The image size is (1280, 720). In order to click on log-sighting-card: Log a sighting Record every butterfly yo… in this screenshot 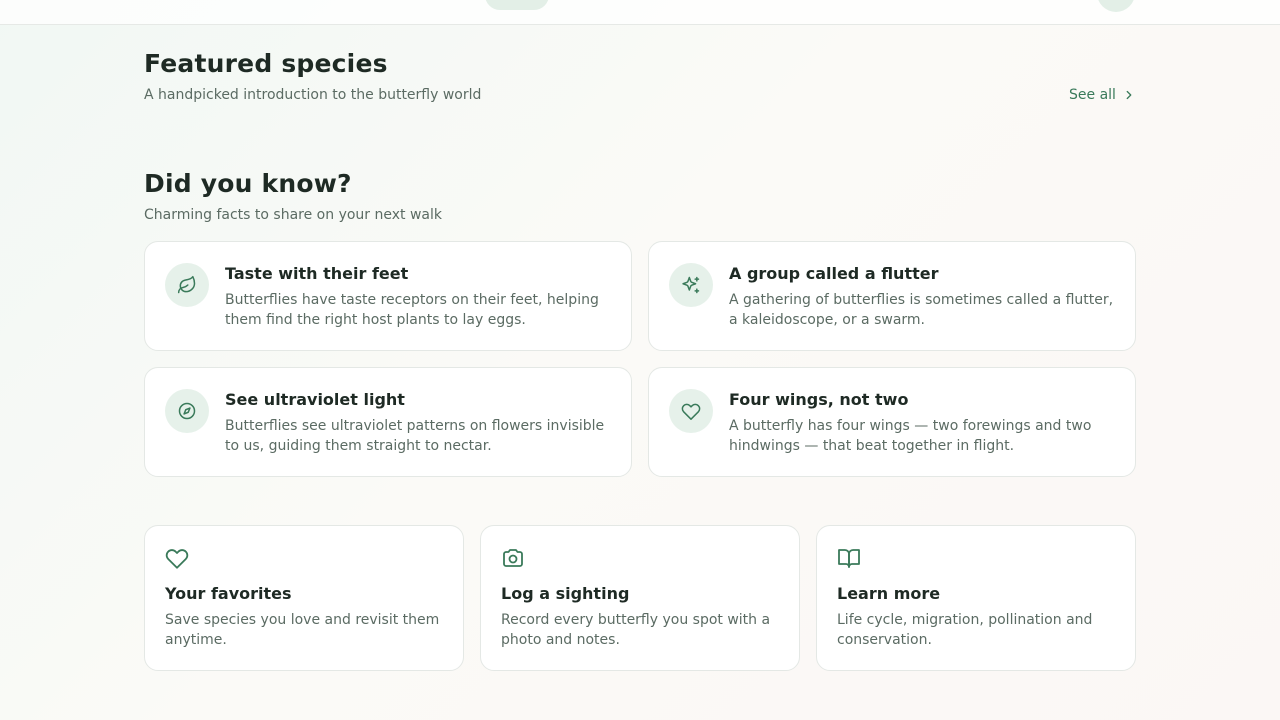, I will do `click(640, 598)`.